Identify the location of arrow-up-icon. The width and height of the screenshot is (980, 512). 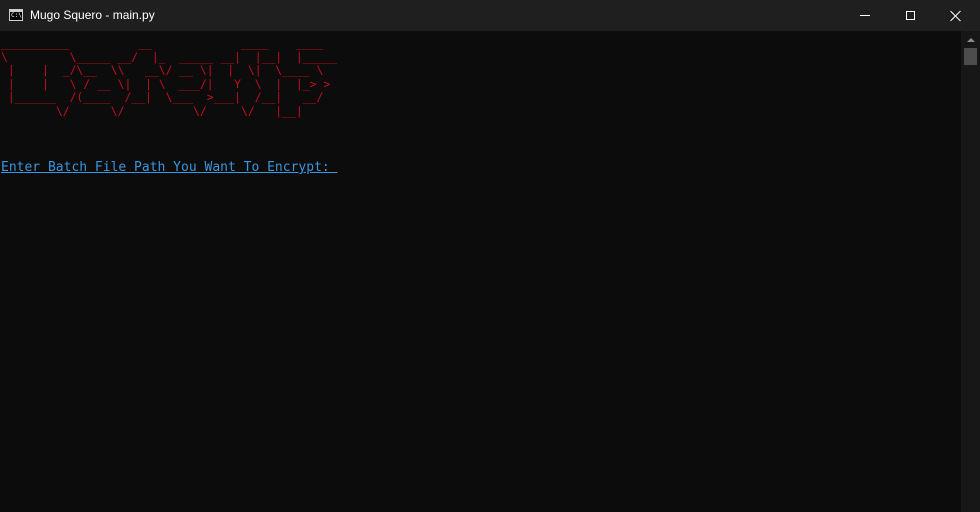
(970, 39).